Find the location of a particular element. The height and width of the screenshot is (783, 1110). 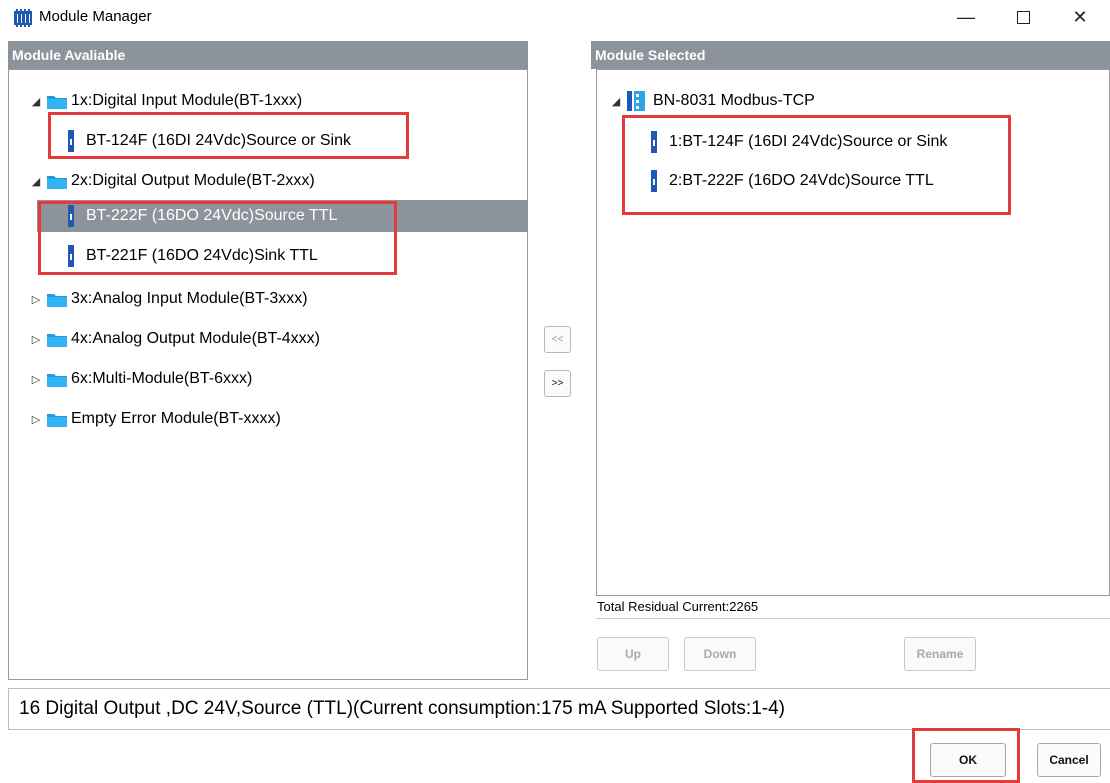

tree-group-label: Empty Error Module(BT-xxxx) is located at coordinates (176, 418).